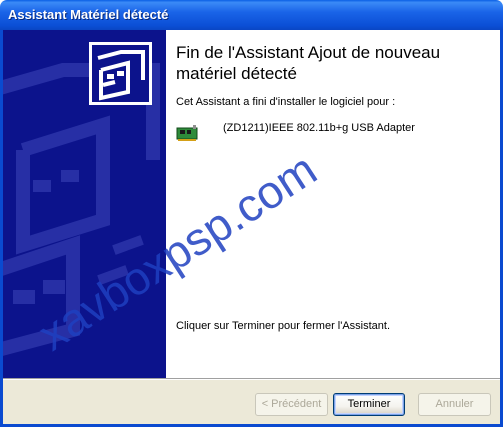  I want to click on finish-button: Terminer, so click(369, 404).